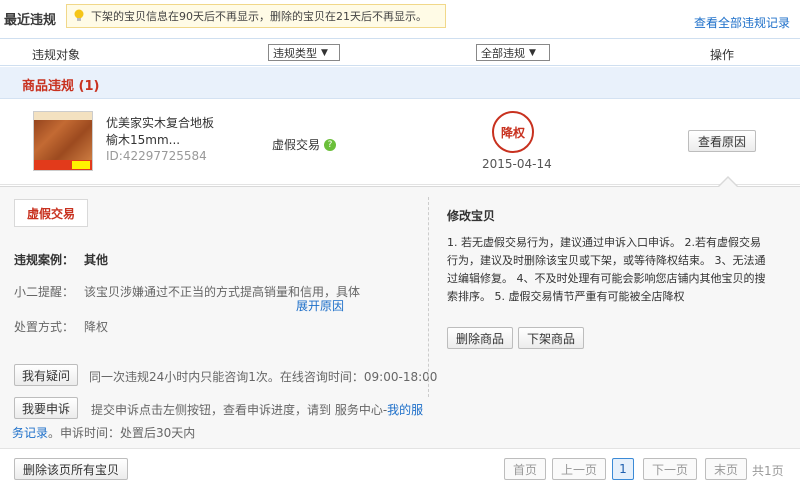 The width and height of the screenshot is (800, 500). What do you see at coordinates (122, 433) in the screenshot?
I see `appeal-time-hint: 。申诉时间：处置后30天内` at bounding box center [122, 433].